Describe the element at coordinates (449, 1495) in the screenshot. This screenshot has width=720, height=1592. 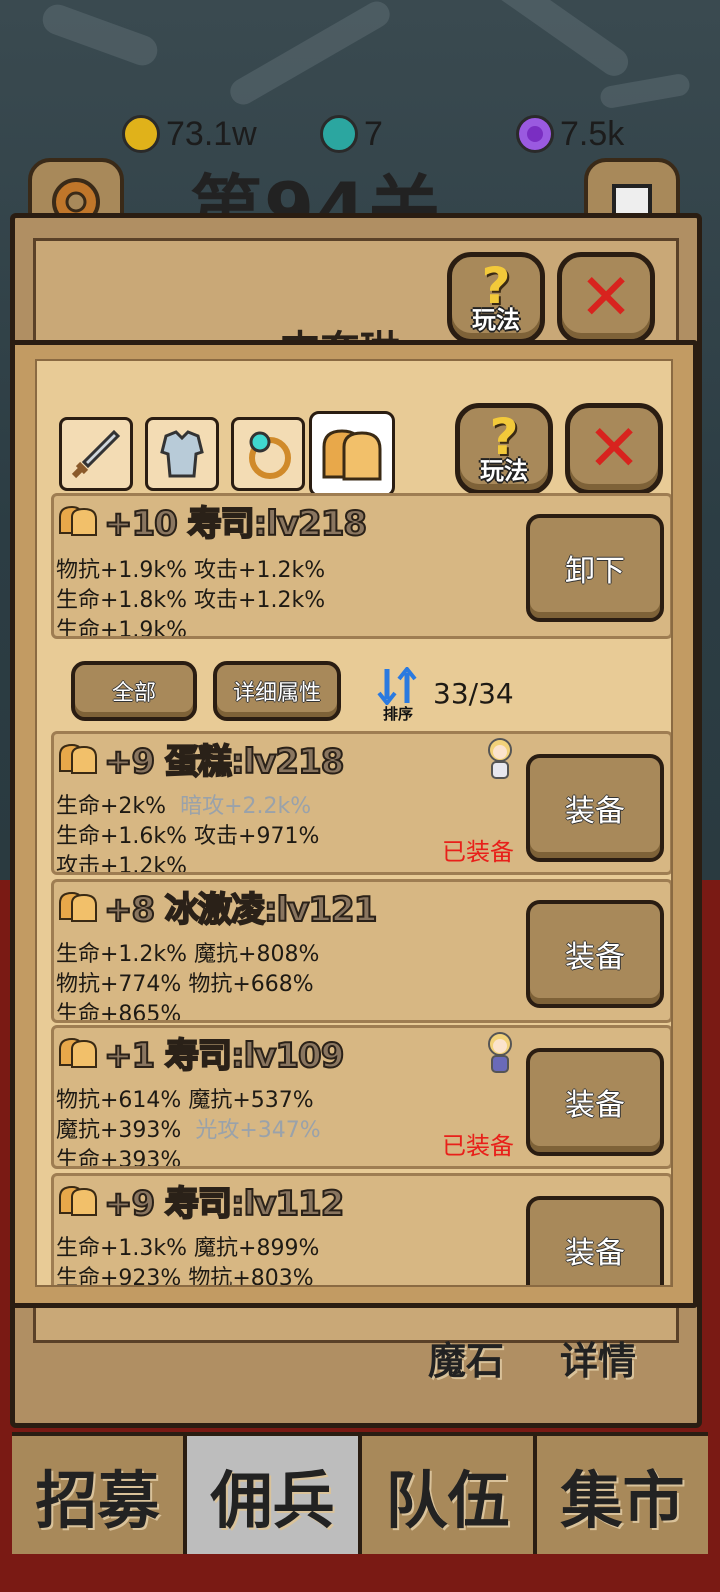
I see `tab-team: 队伍` at that location.